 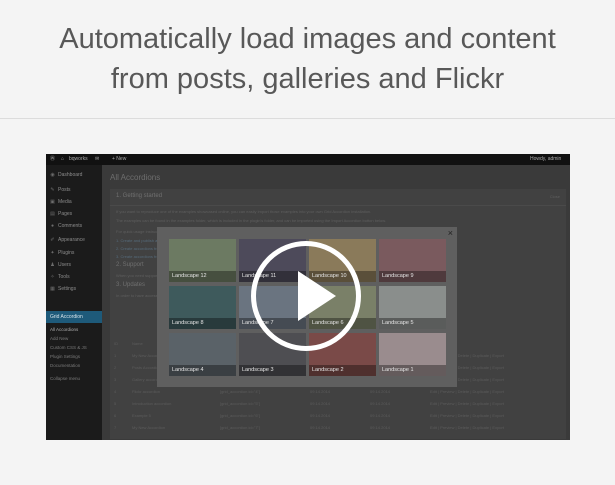 What do you see at coordinates (450, 233) in the screenshot?
I see `close-icon: ×` at bounding box center [450, 233].